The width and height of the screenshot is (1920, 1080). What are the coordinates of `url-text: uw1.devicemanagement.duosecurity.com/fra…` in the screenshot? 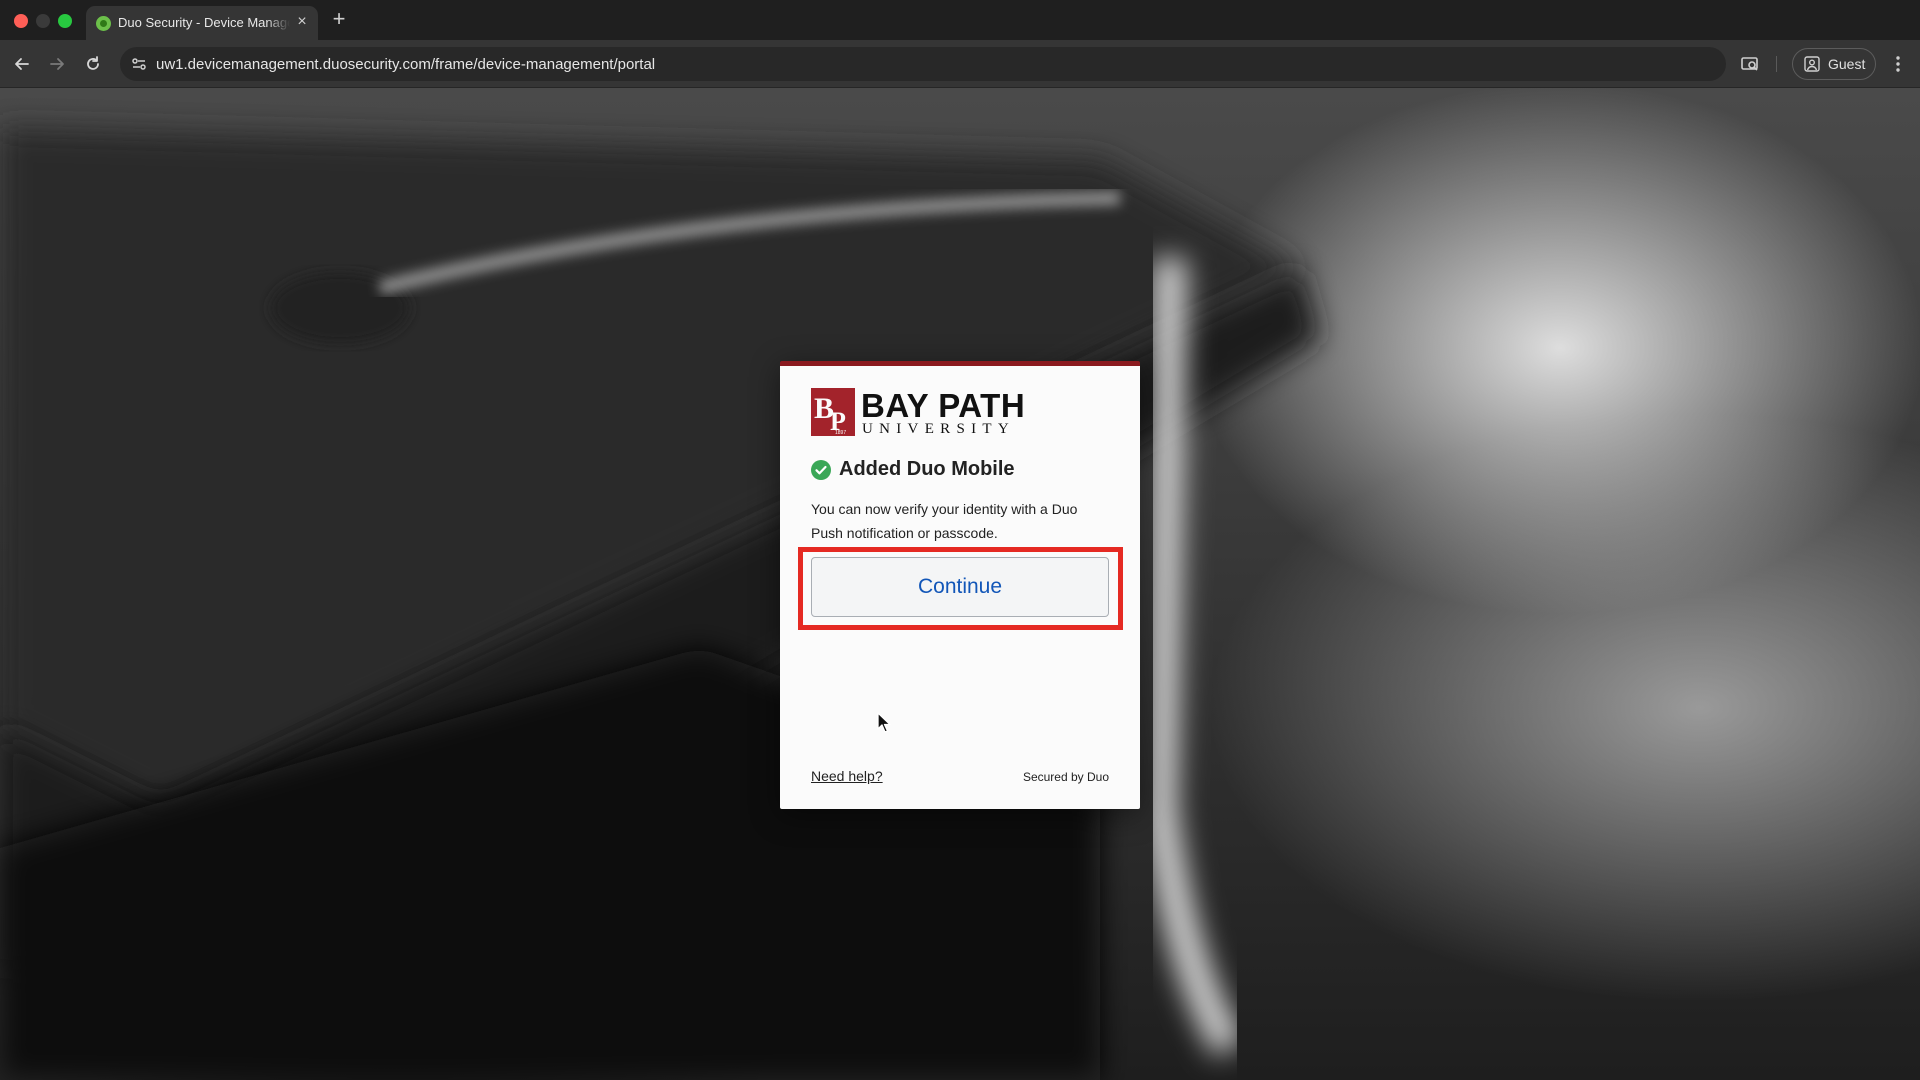 It's located at (405, 64).